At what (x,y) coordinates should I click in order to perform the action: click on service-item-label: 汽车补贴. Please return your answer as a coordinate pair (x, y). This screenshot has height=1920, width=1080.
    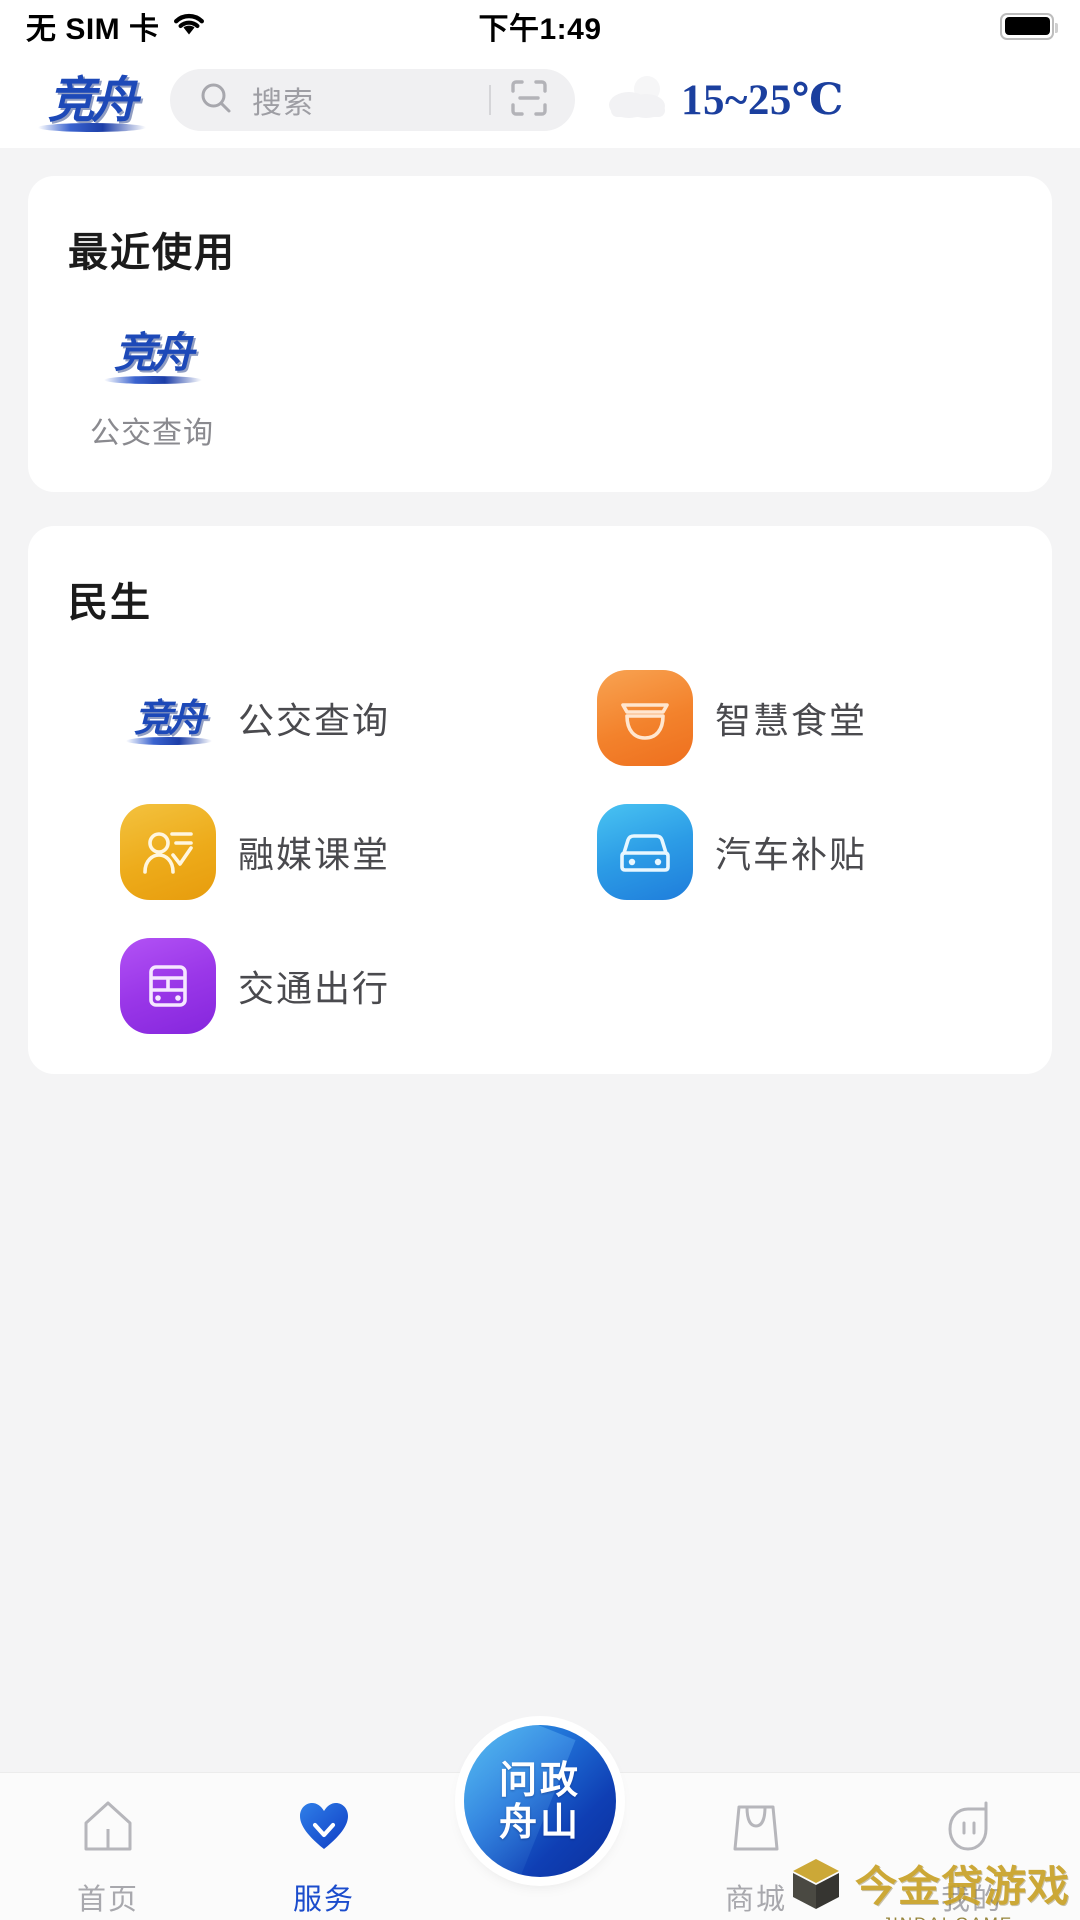
    Looking at the image, I should click on (791, 855).